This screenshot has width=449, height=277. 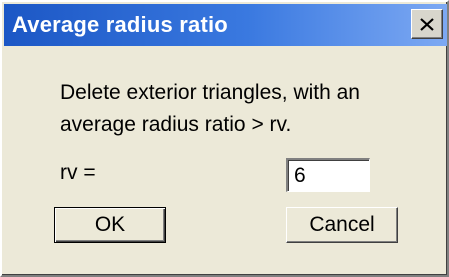 I want to click on rv-input, so click(x=328, y=175).